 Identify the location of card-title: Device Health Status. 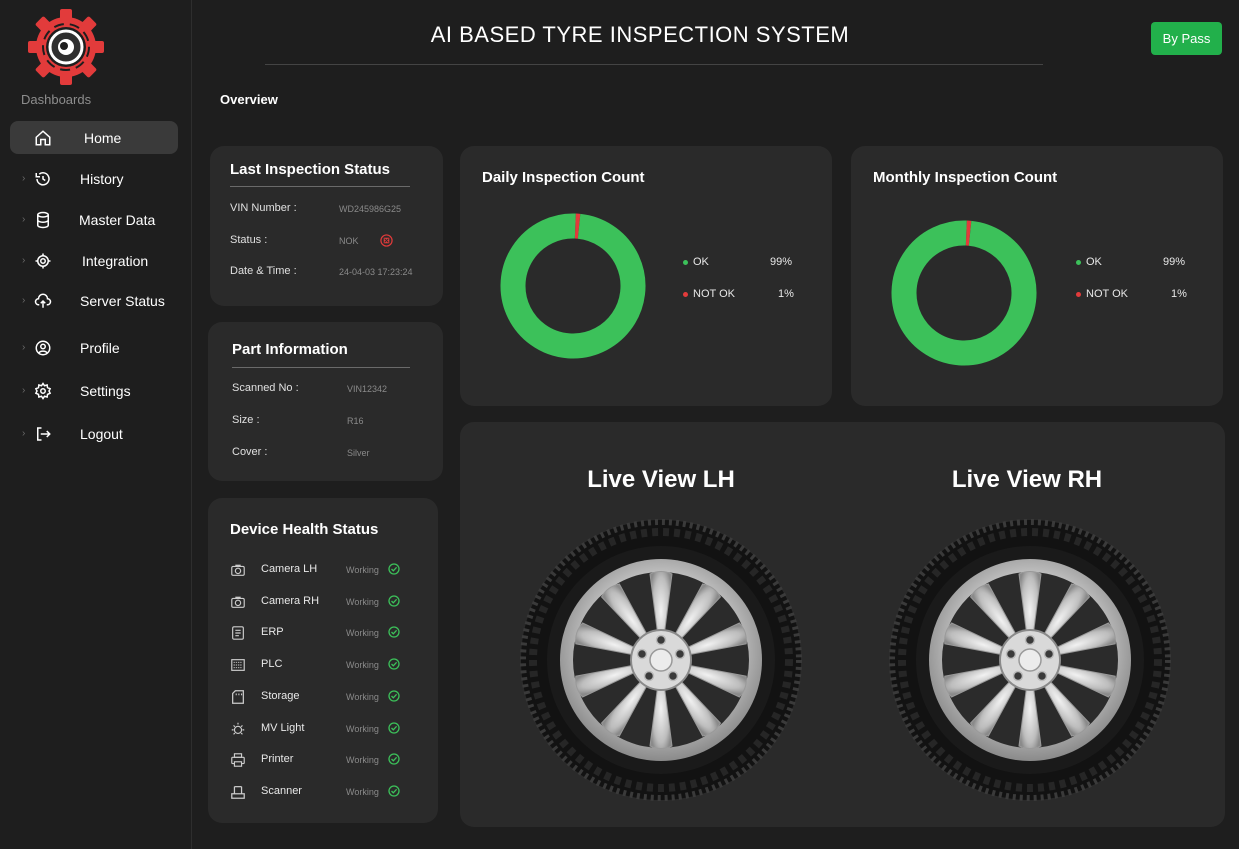
(304, 529).